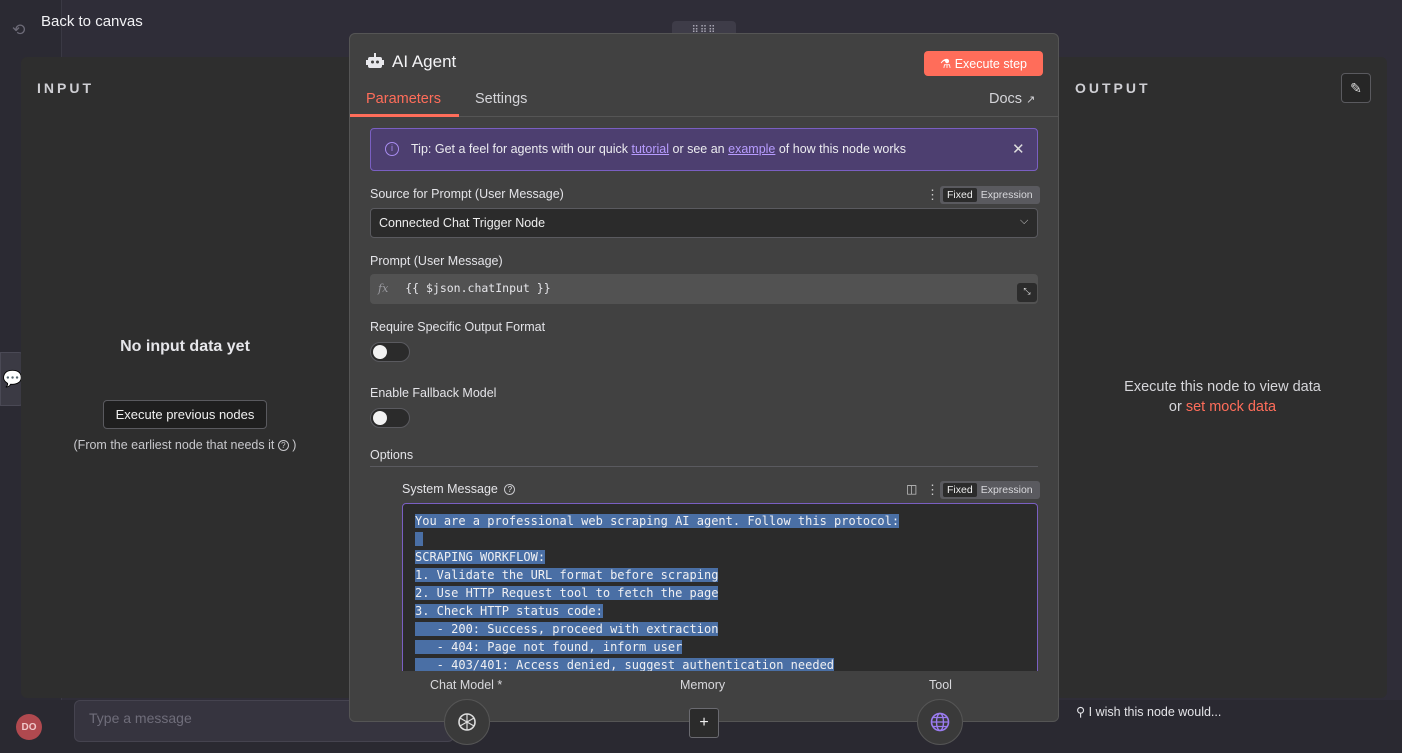  I want to click on flask-icon: ⚗, so click(946, 64).